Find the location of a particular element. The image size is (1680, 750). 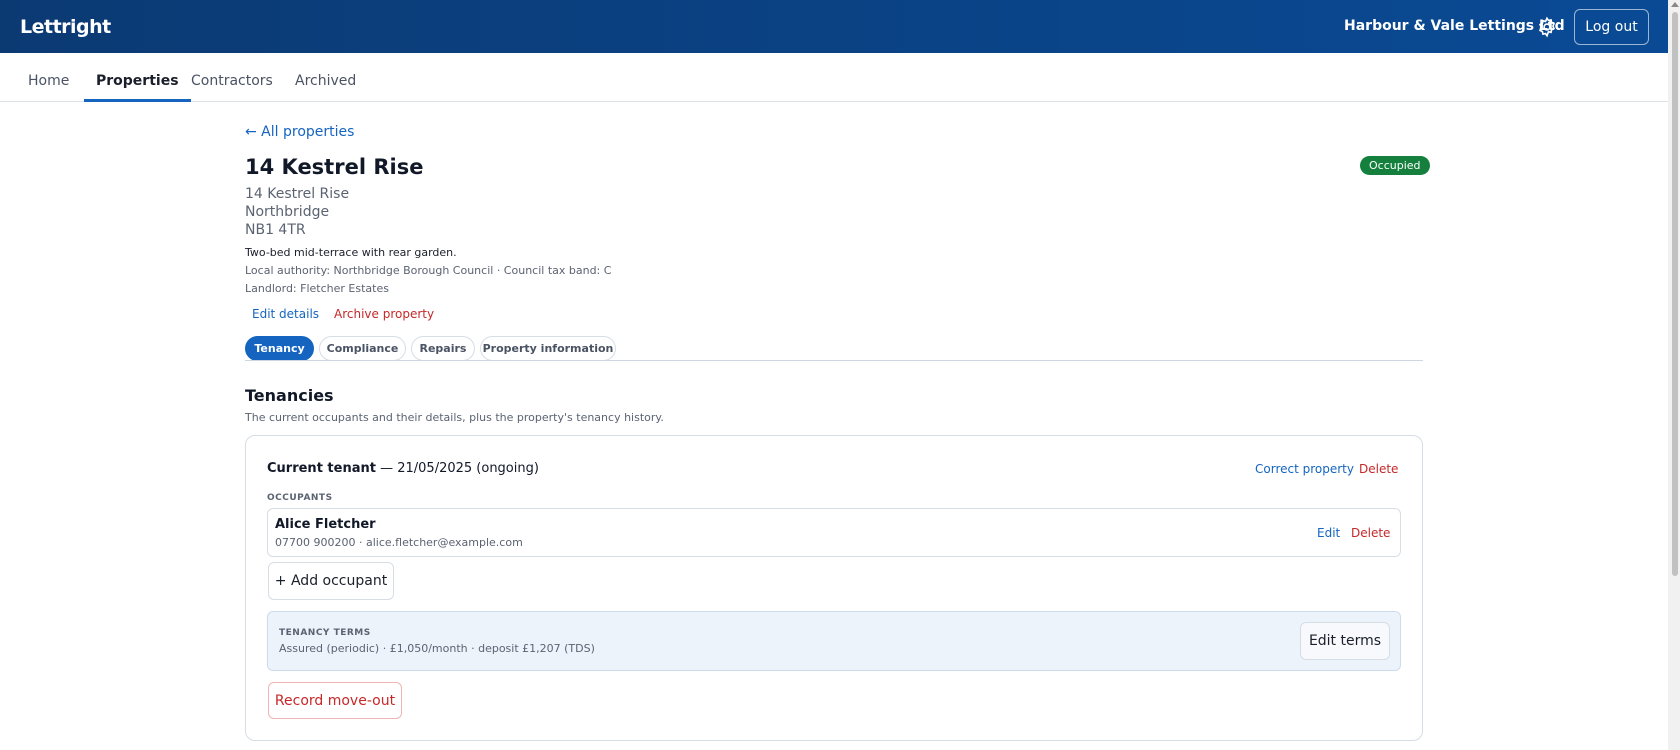

gear-icon is located at coordinates (1547, 27).